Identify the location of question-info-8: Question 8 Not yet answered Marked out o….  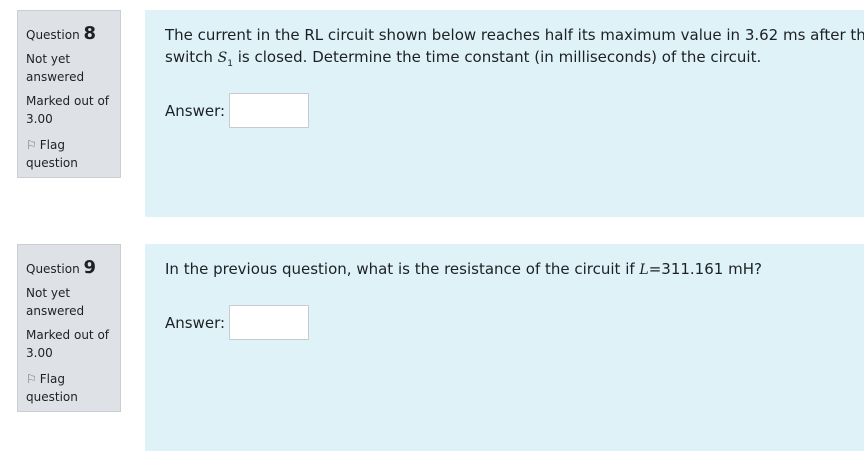
(69, 94).